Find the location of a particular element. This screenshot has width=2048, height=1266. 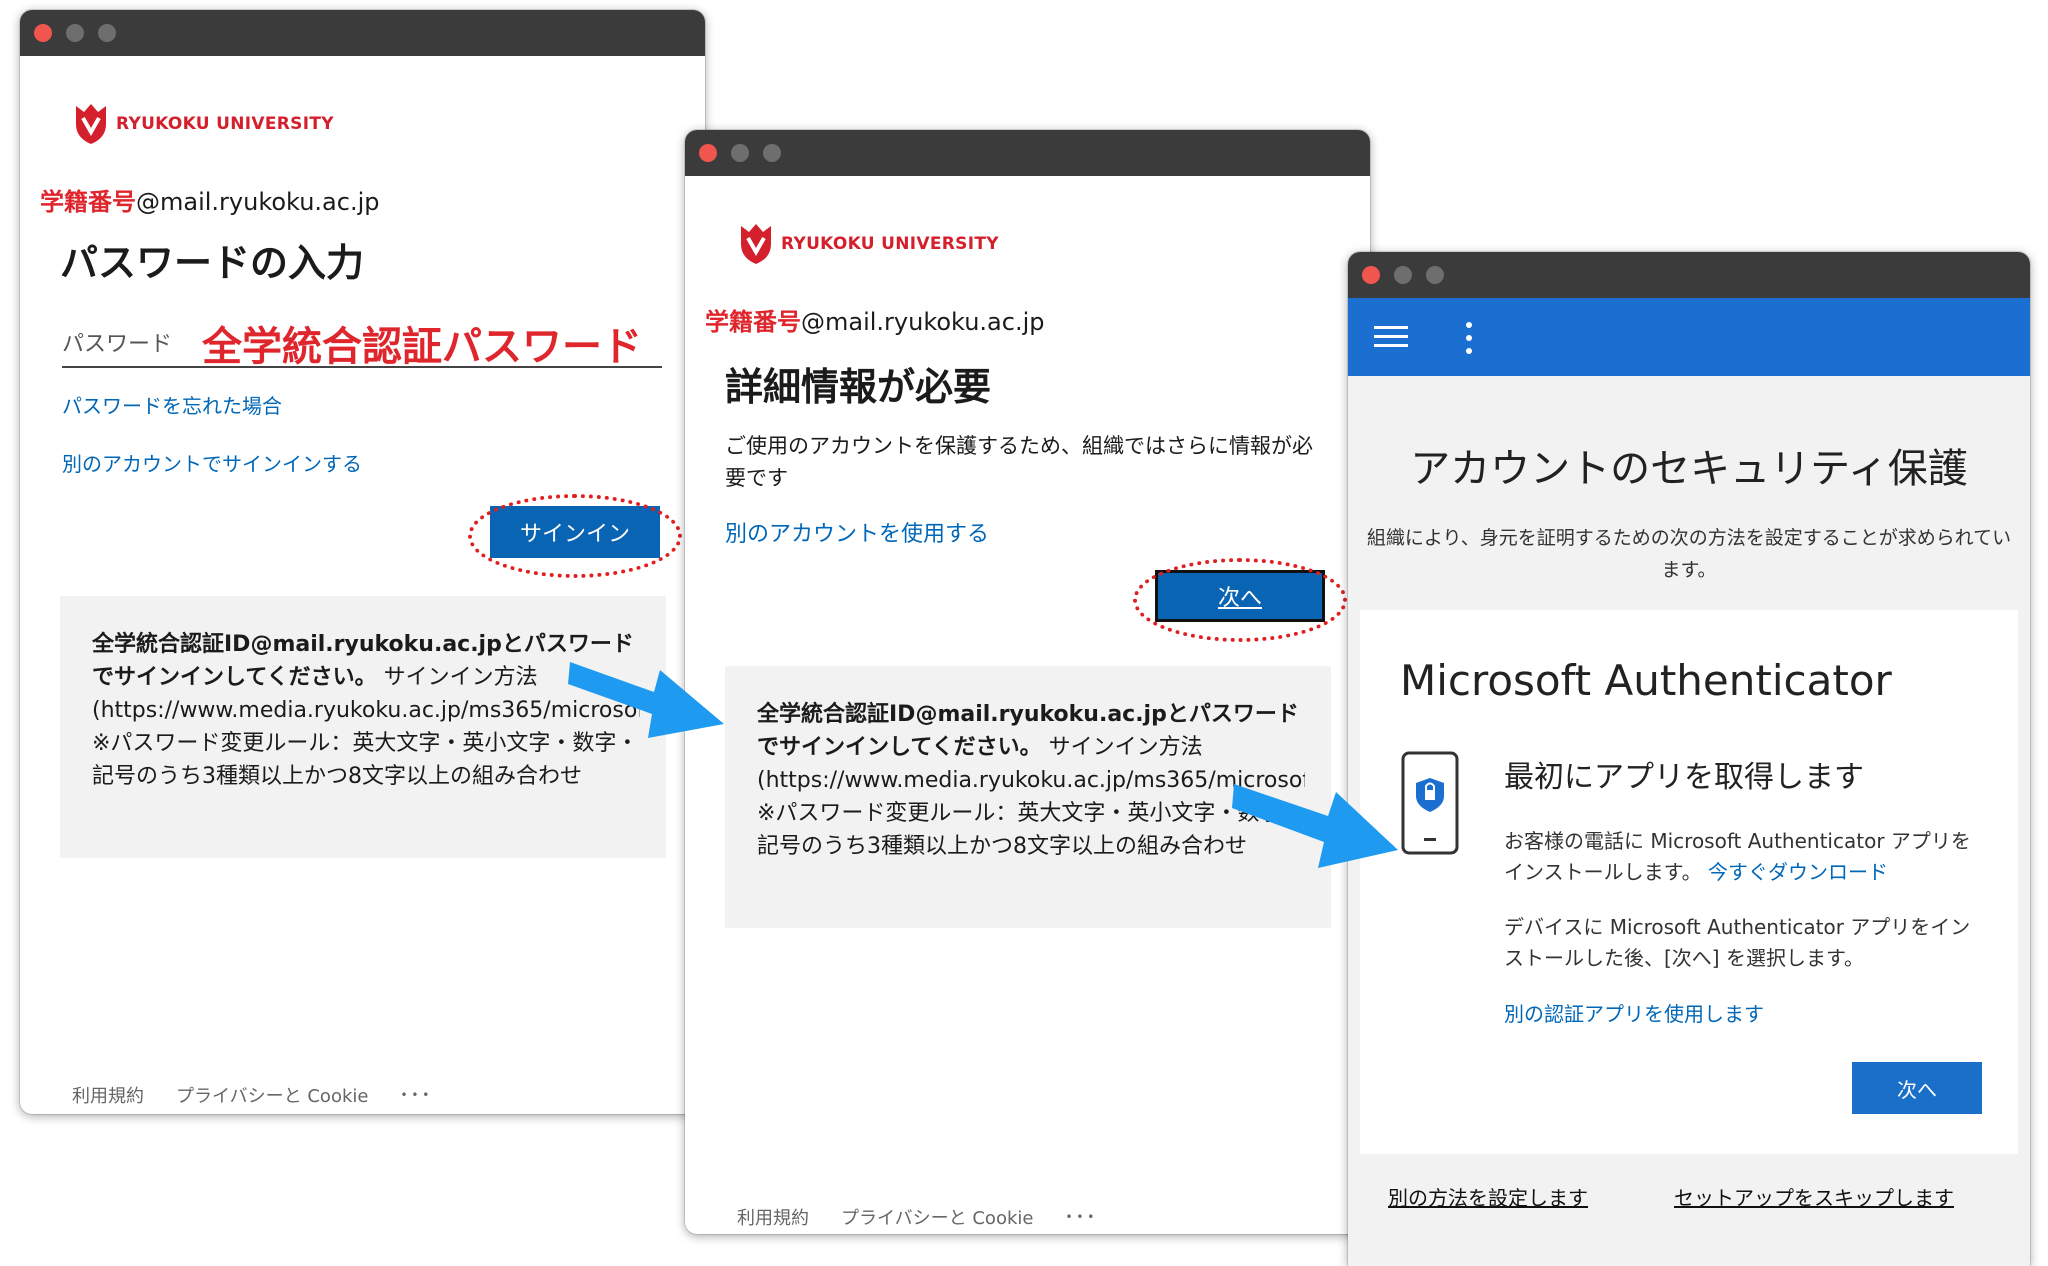

next-highlight-circle is located at coordinates (1240, 600).